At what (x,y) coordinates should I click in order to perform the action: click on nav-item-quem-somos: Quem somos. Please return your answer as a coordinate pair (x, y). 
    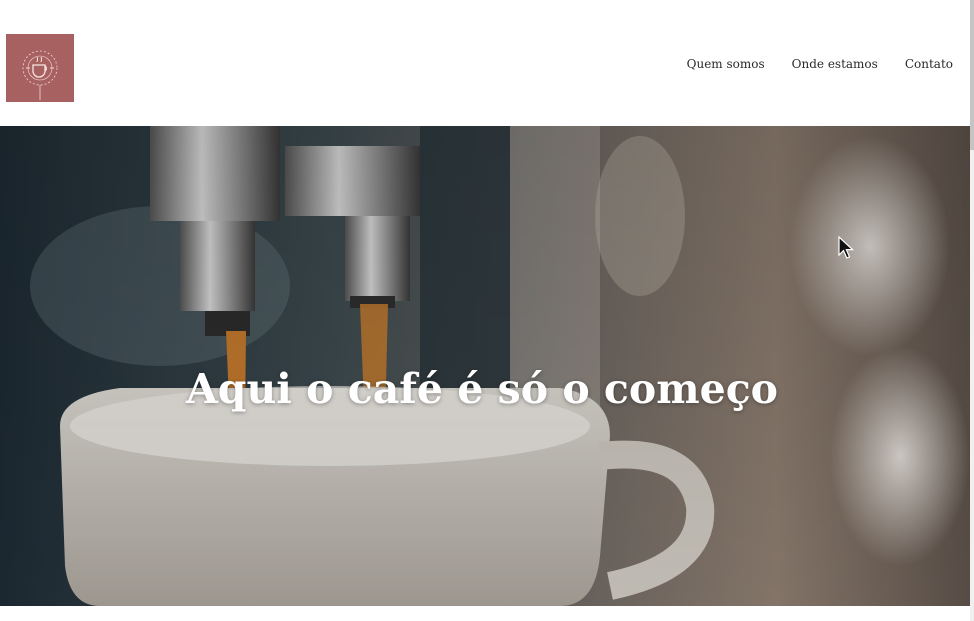
    Looking at the image, I should click on (726, 64).